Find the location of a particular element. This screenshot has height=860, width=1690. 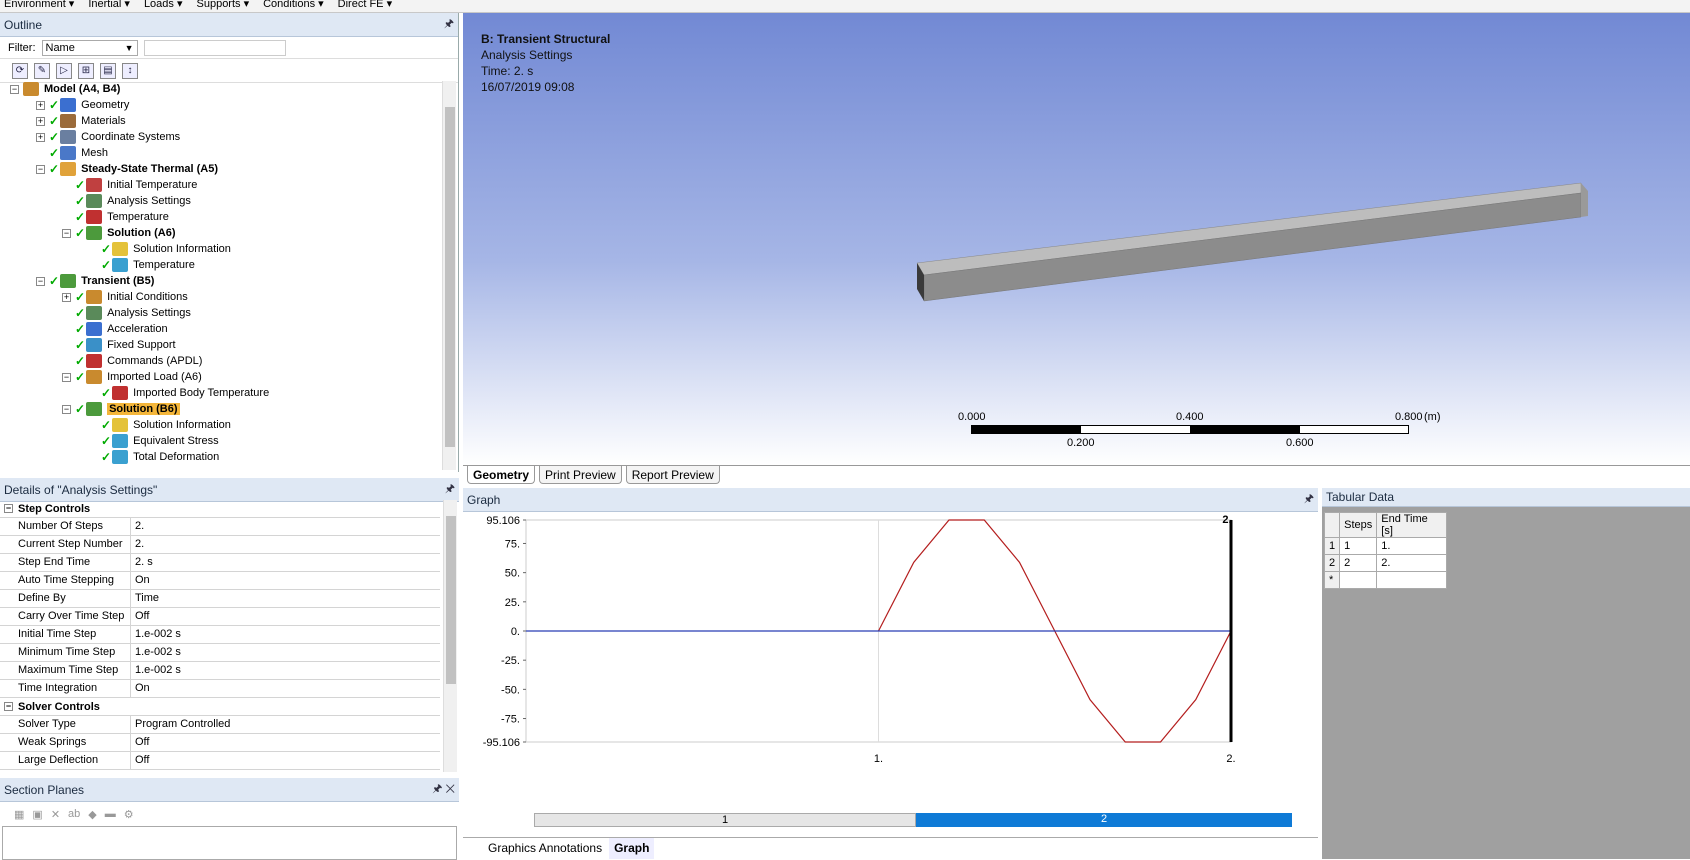

details-row: Step End Time 2. s is located at coordinates (220, 563).